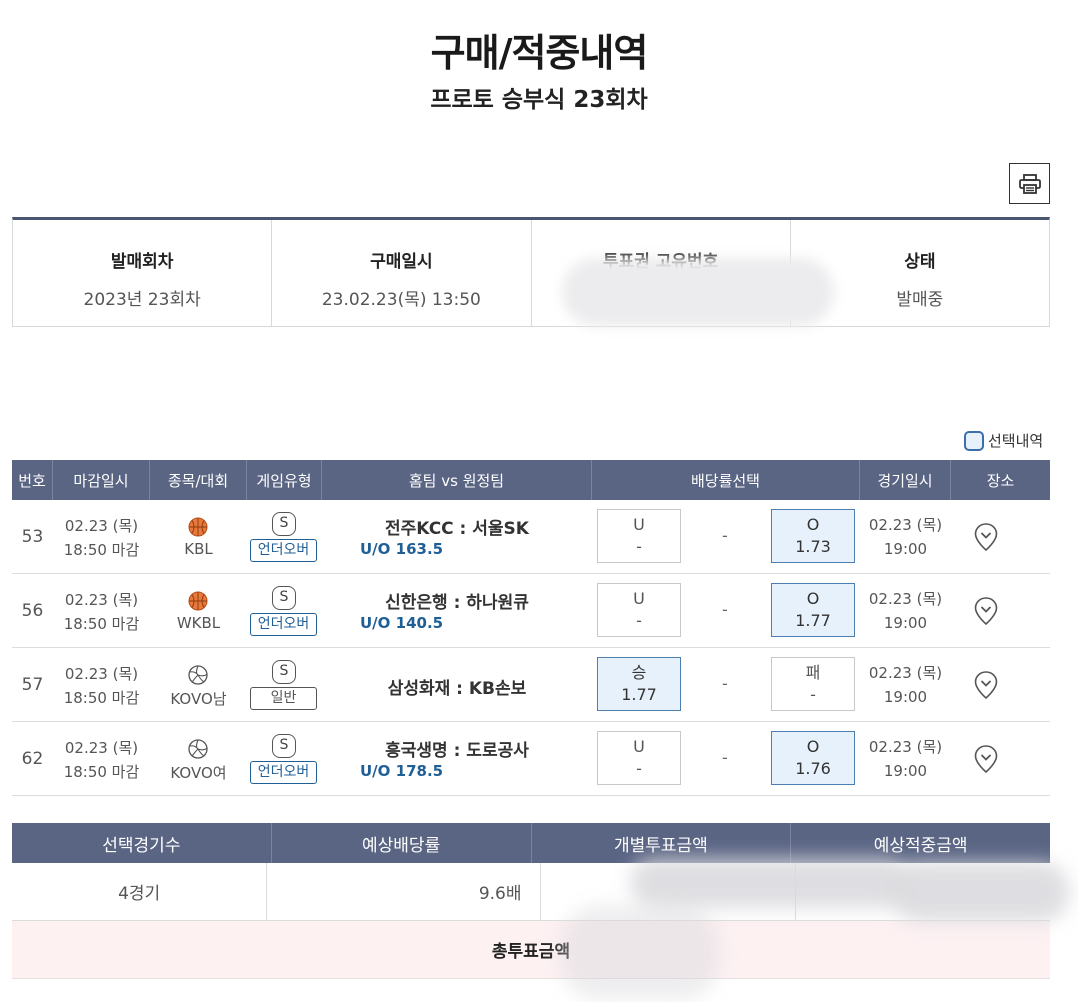 This screenshot has width=1078, height=1002. What do you see at coordinates (920, 273) in the screenshot?
I see `info-status: 상태 발매중` at bounding box center [920, 273].